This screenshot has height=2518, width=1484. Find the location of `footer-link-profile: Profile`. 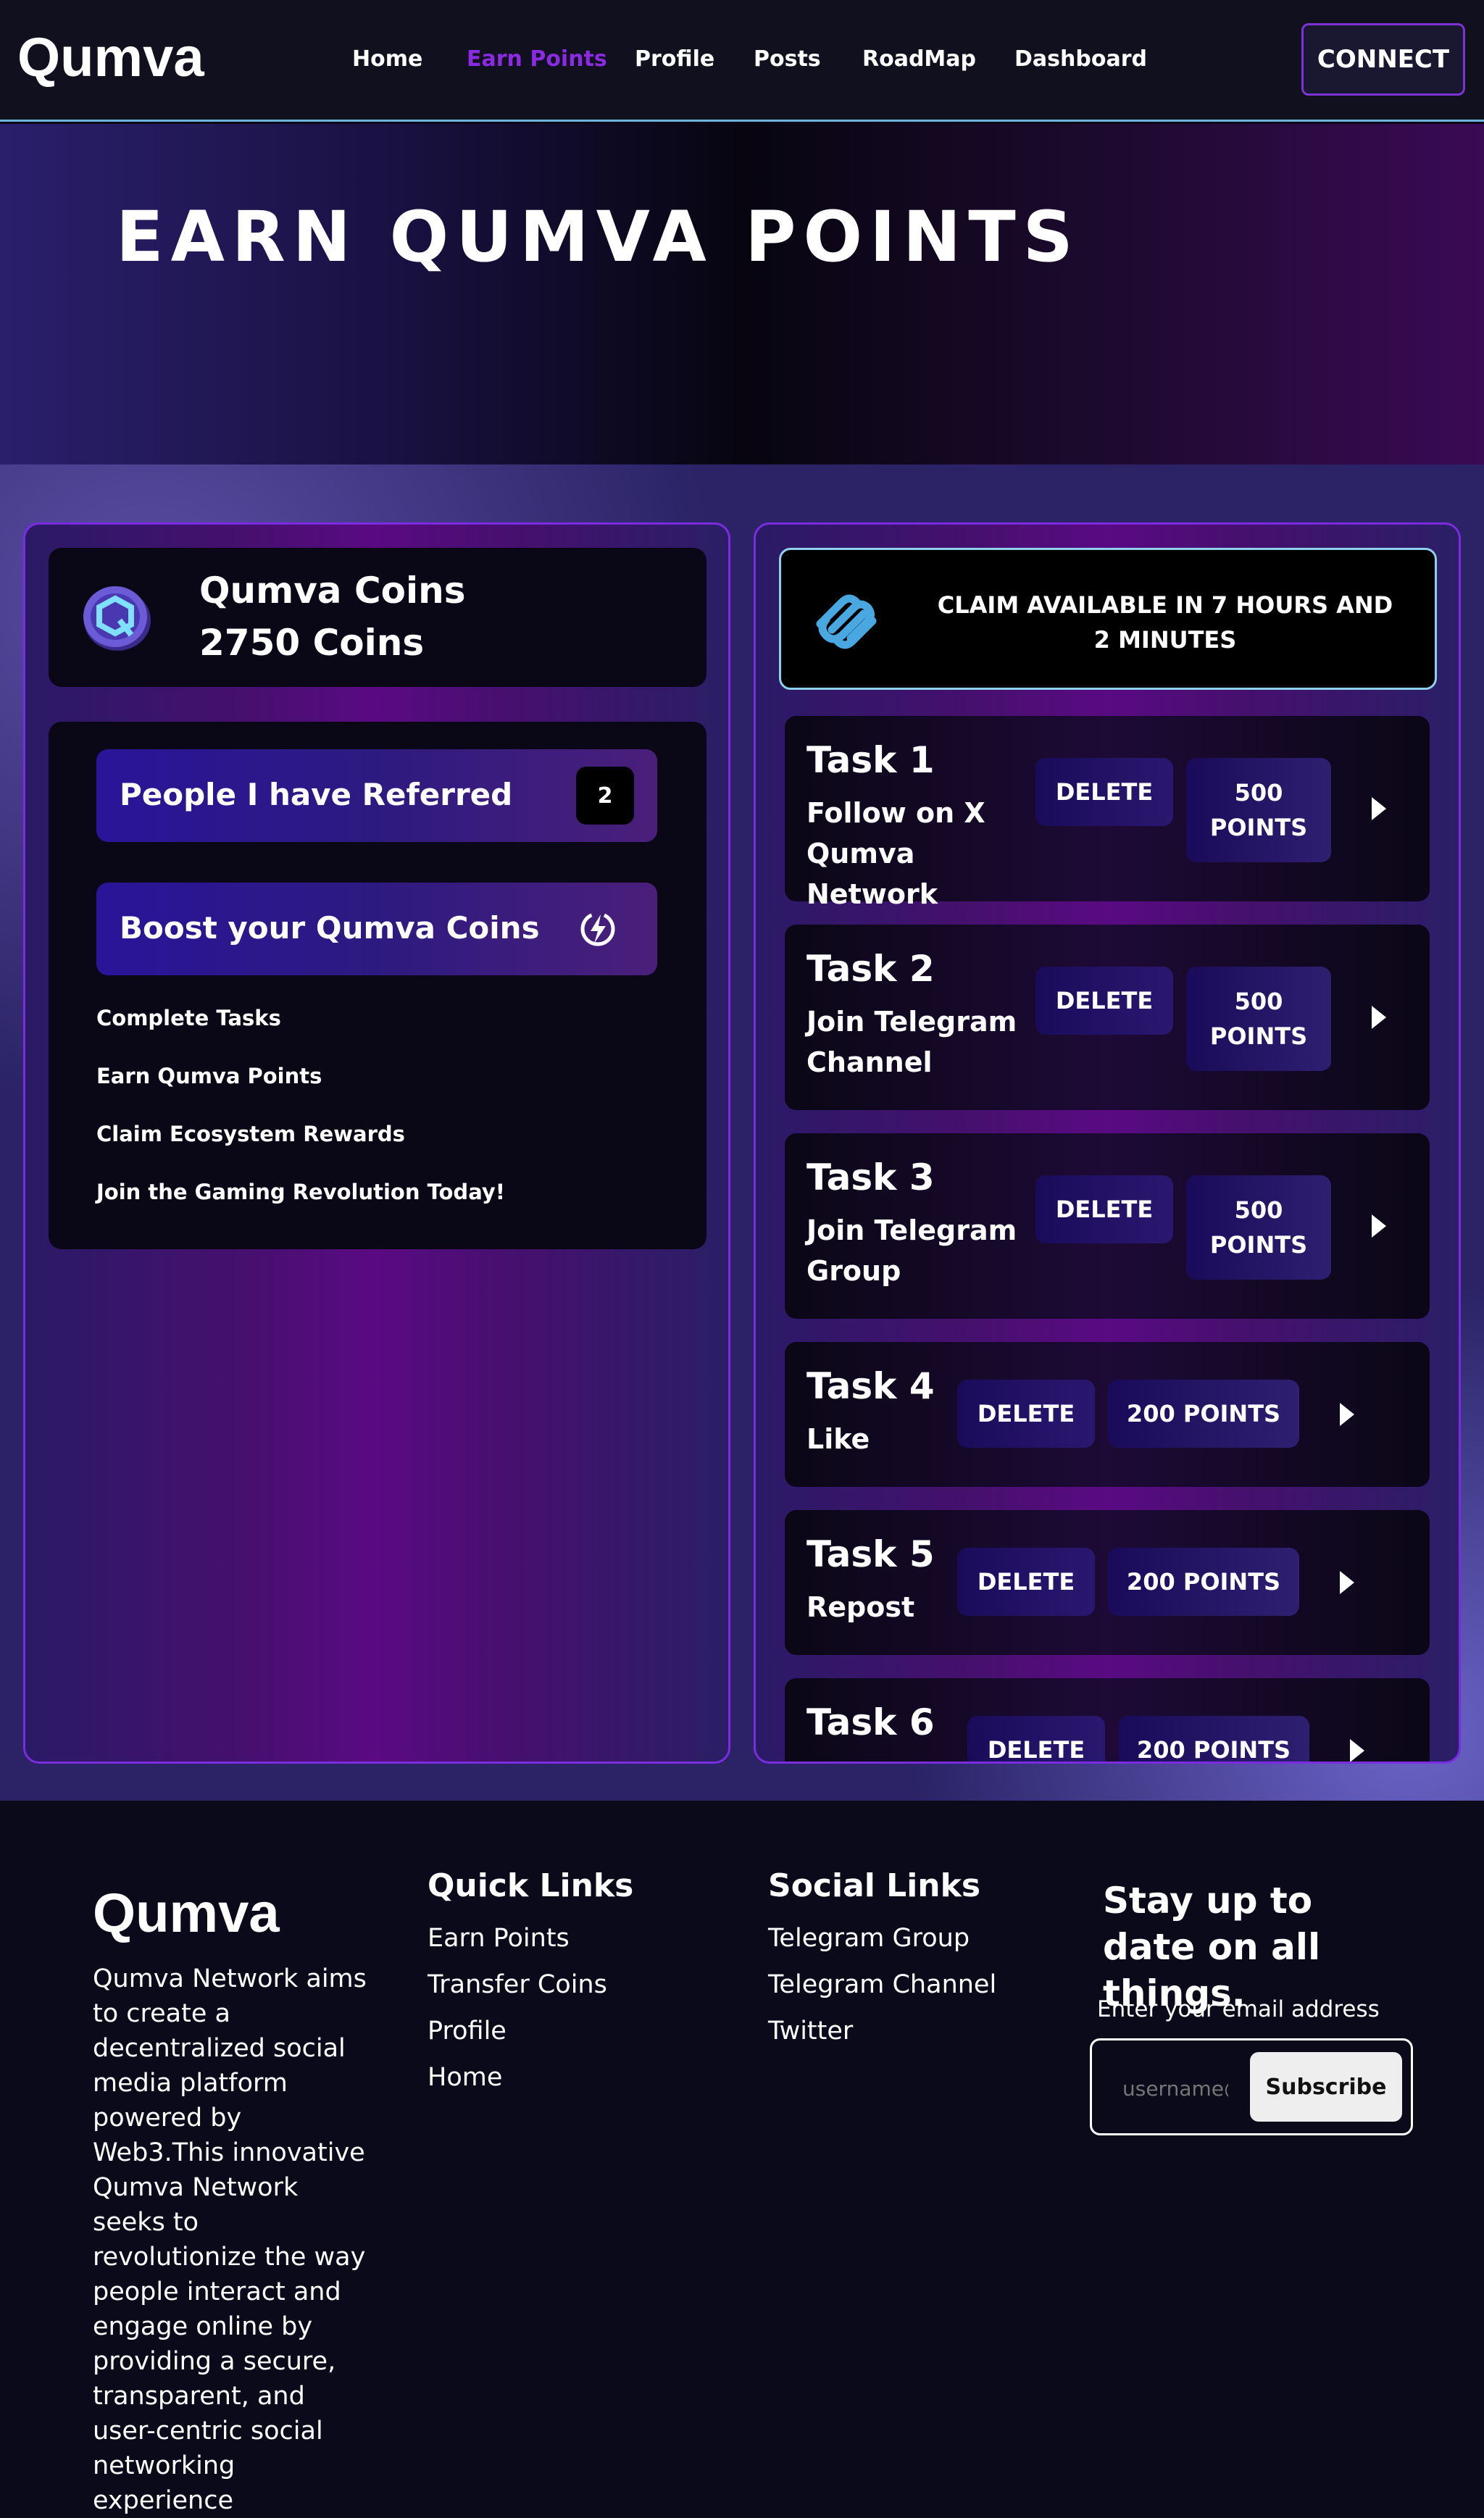

footer-link-profile: Profile is located at coordinates (468, 2031).